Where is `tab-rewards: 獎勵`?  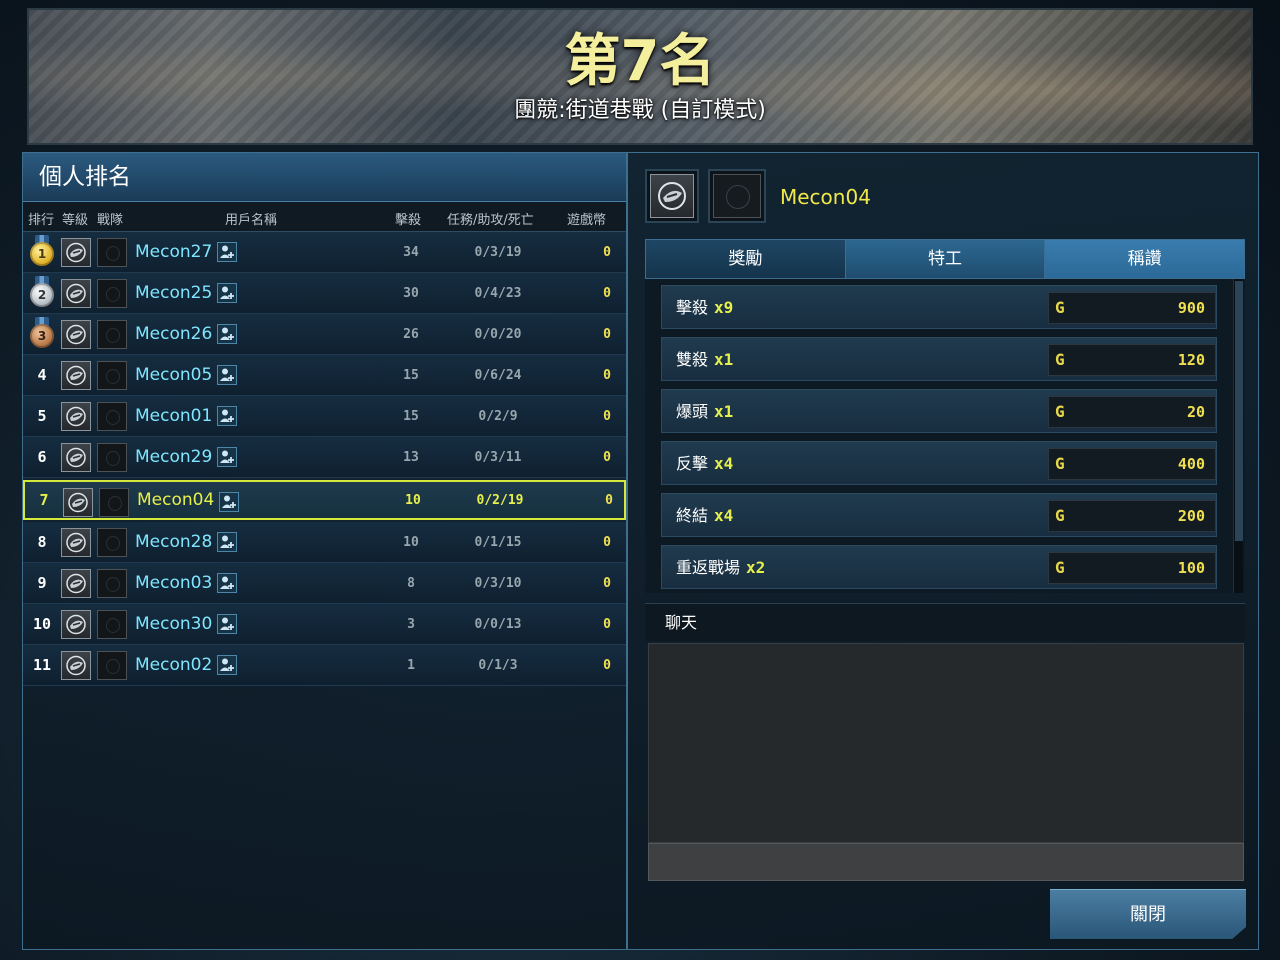
tab-rewards: 獎勵 is located at coordinates (746, 259).